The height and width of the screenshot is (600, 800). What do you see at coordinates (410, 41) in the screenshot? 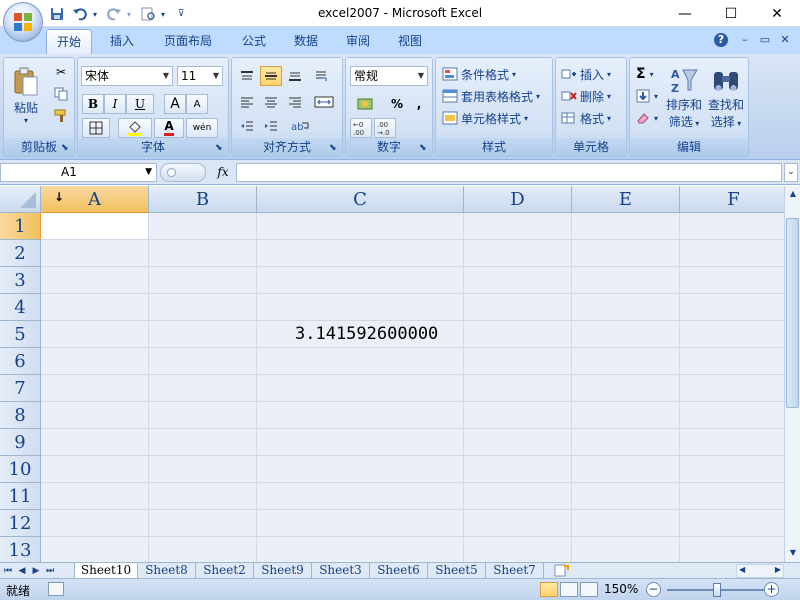
I see `tab-view: 视图` at bounding box center [410, 41].